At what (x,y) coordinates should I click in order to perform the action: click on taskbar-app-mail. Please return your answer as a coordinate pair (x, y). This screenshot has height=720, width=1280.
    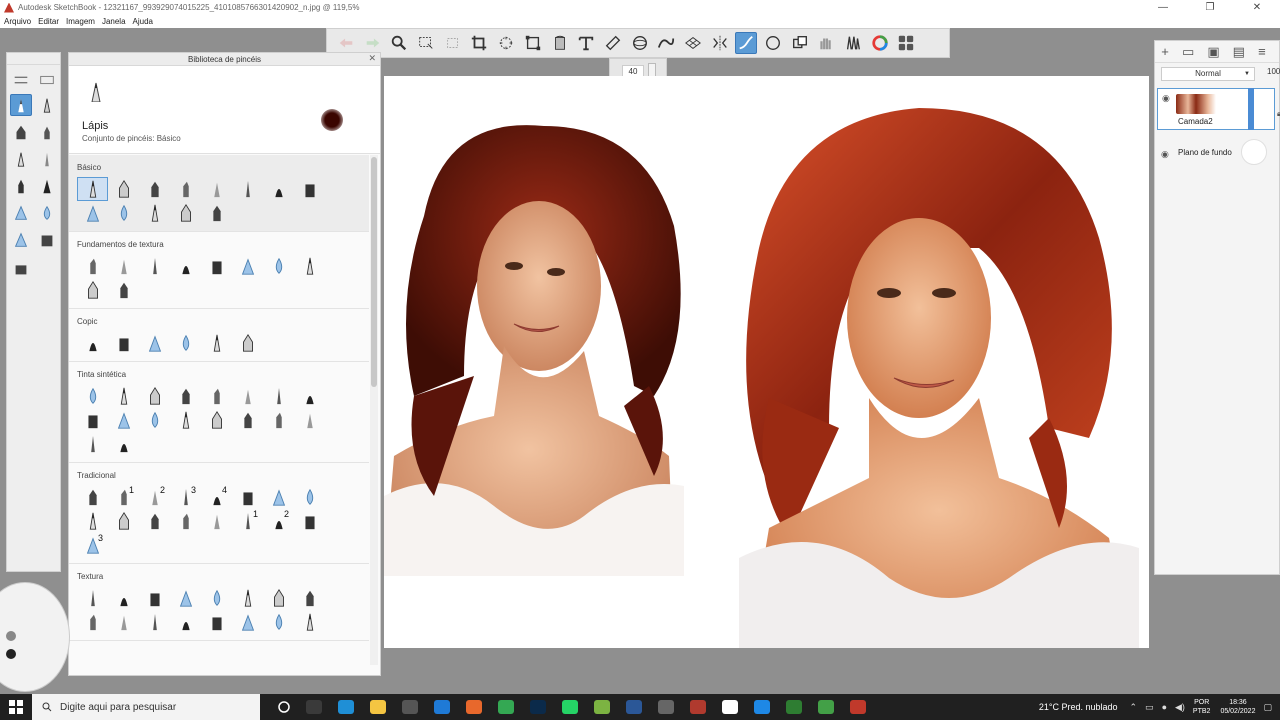
    Looking at the image, I should click on (442, 707).